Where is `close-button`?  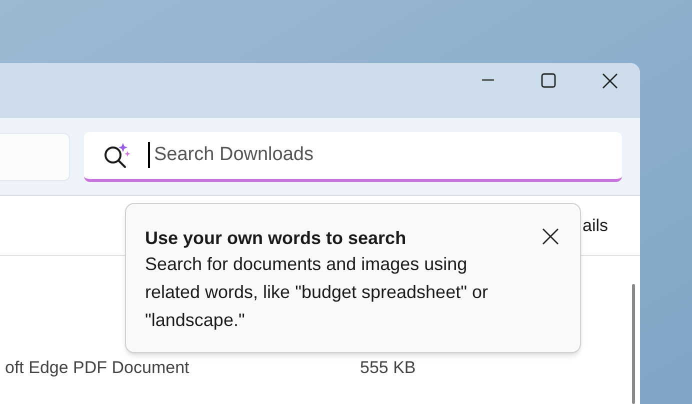
close-button is located at coordinates (550, 236).